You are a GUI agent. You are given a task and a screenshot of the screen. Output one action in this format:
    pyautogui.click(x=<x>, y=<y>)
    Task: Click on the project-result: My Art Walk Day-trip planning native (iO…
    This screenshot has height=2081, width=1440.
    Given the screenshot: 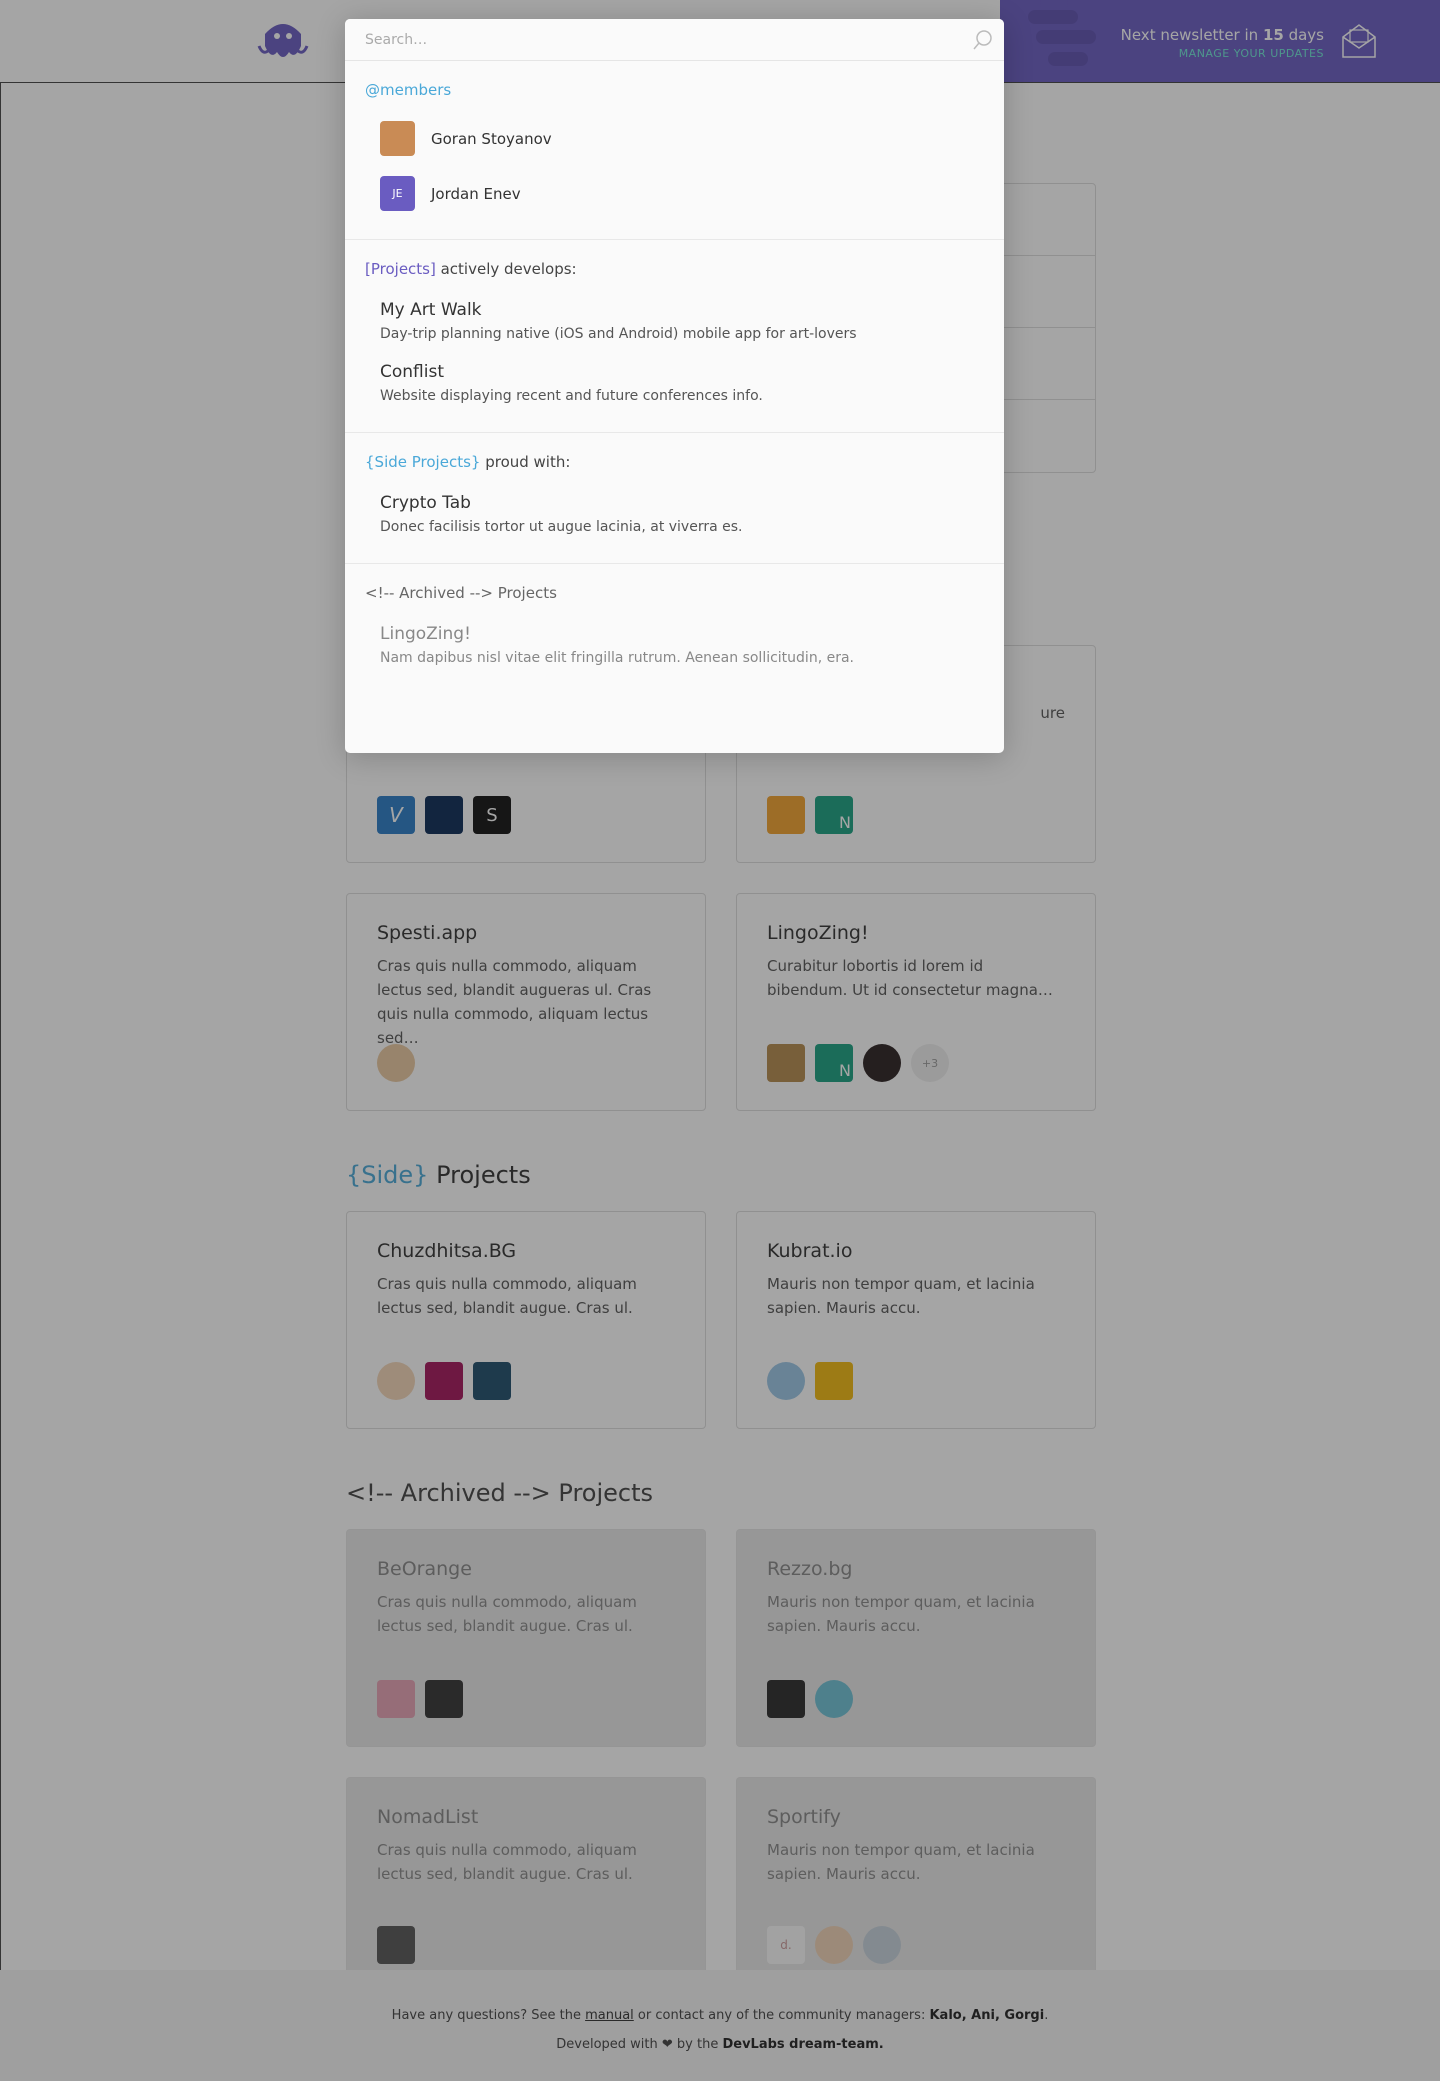 What is the action you would take?
    pyautogui.click(x=674, y=321)
    